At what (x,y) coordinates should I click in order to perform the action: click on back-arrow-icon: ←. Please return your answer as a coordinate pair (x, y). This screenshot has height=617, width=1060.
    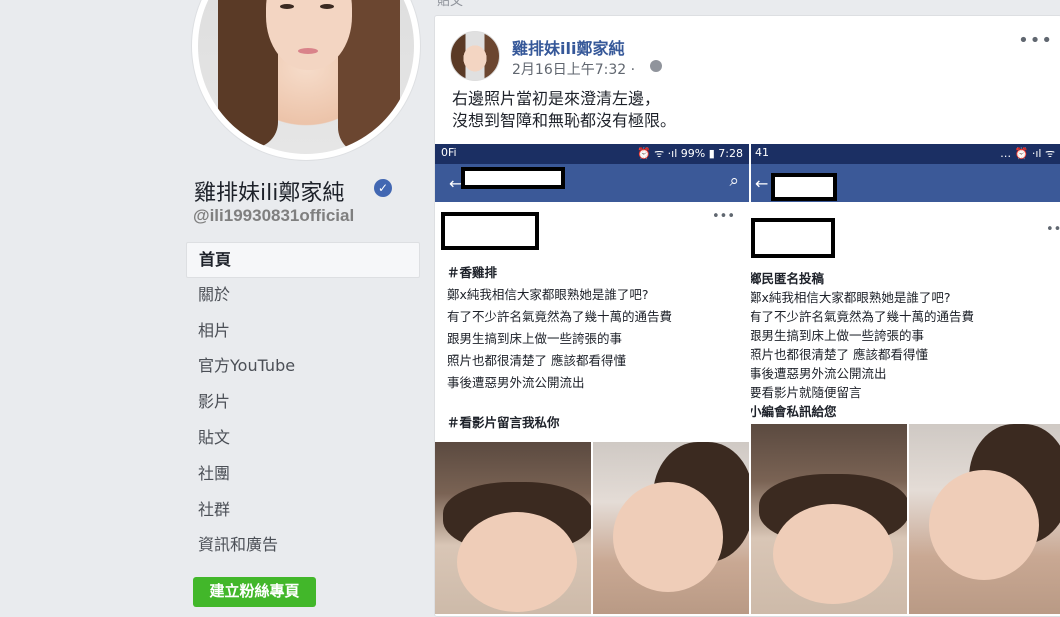
    Looking at the image, I should click on (762, 183).